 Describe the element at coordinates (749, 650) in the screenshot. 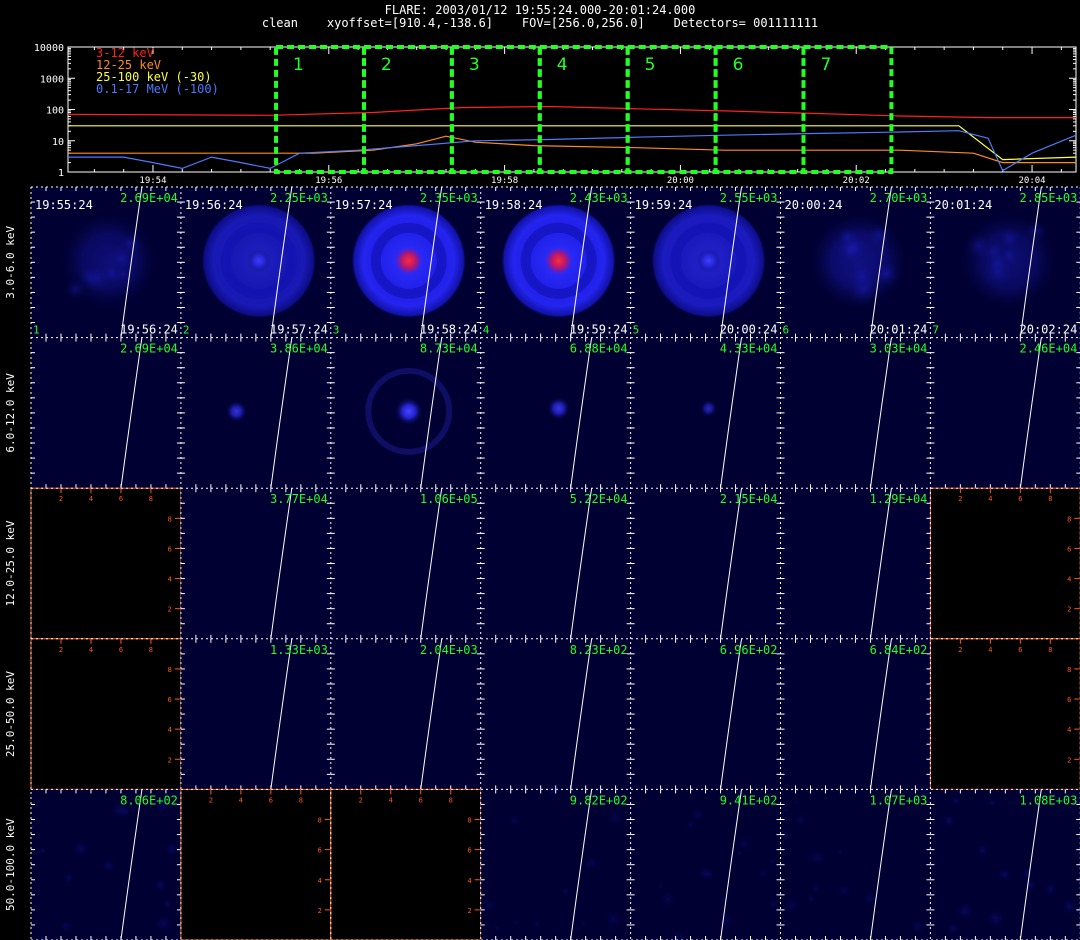

I see `panel-max-value: 6.96E+02` at that location.